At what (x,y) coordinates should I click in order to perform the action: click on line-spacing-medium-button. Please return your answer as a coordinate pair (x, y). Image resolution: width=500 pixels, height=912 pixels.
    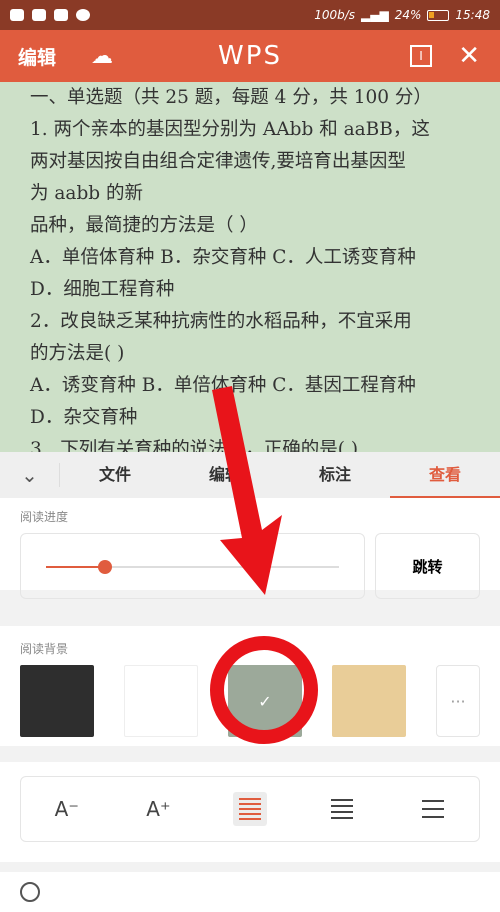
    Looking at the image, I should click on (342, 809).